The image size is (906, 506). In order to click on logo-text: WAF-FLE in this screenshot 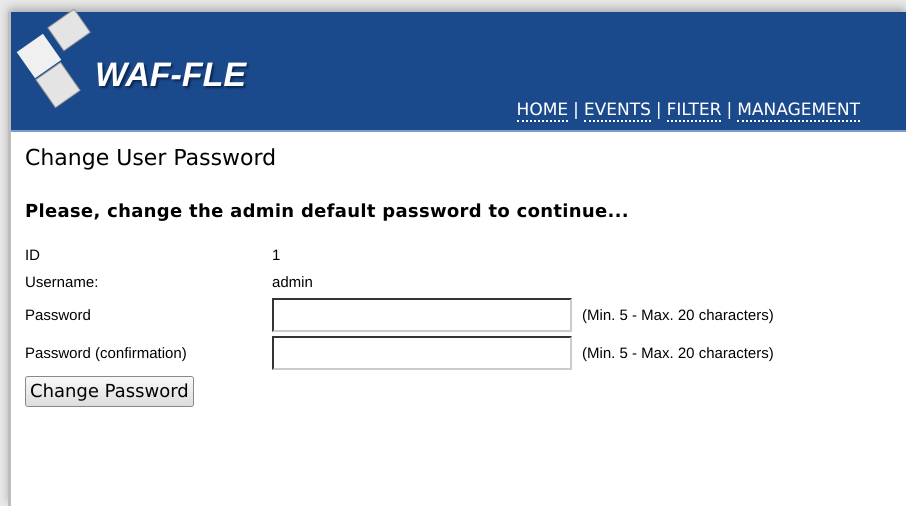, I will do `click(170, 75)`.